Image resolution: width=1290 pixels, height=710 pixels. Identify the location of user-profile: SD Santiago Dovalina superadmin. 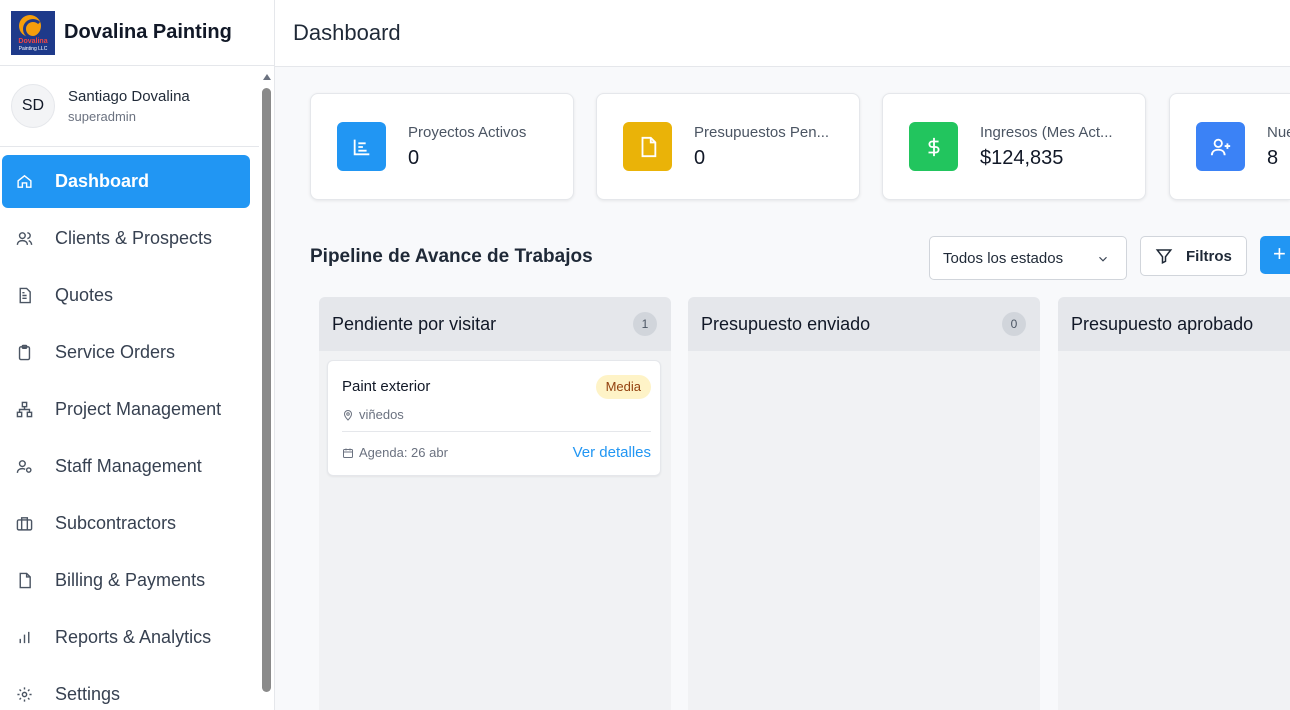
(129, 106).